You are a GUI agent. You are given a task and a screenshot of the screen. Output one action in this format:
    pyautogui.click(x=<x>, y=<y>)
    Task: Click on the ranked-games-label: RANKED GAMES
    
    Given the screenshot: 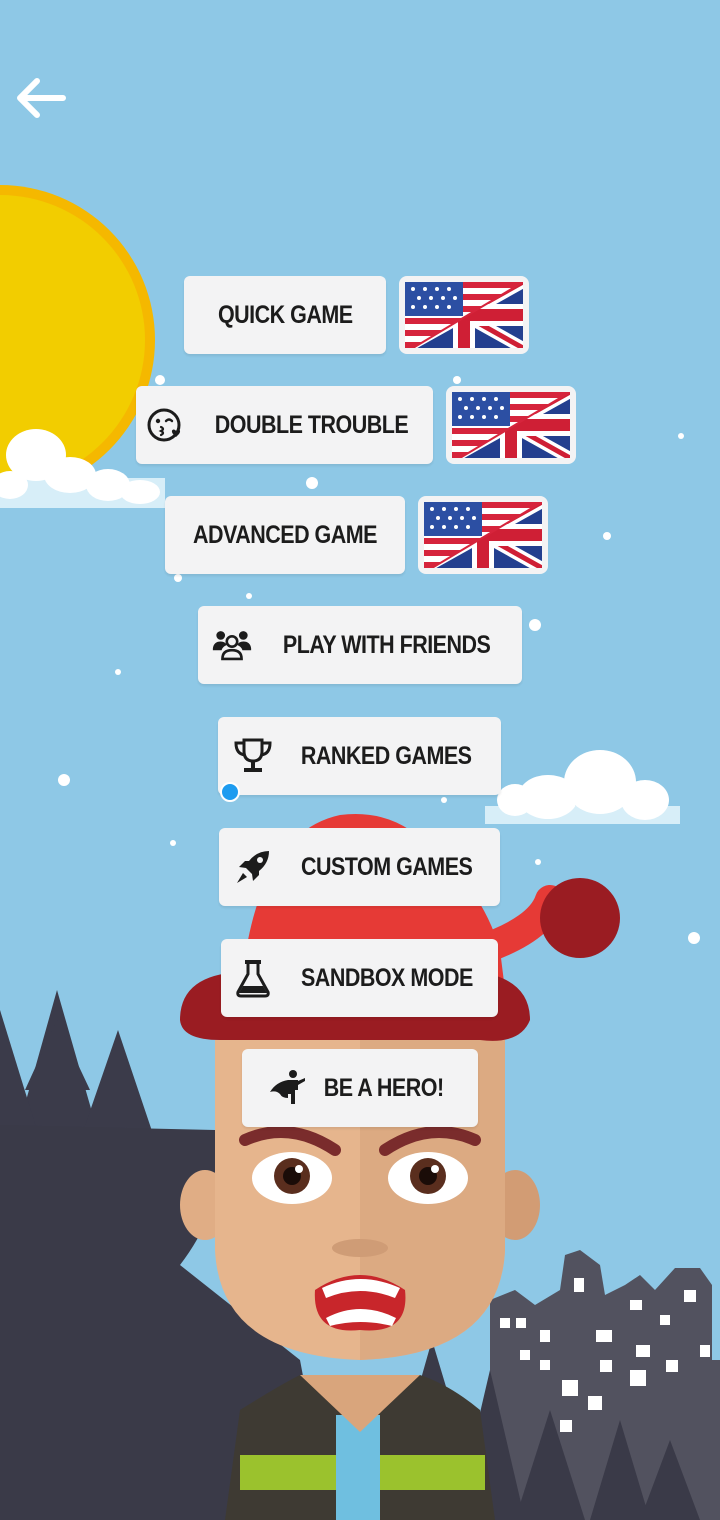 What is the action you would take?
    pyautogui.click(x=386, y=755)
    